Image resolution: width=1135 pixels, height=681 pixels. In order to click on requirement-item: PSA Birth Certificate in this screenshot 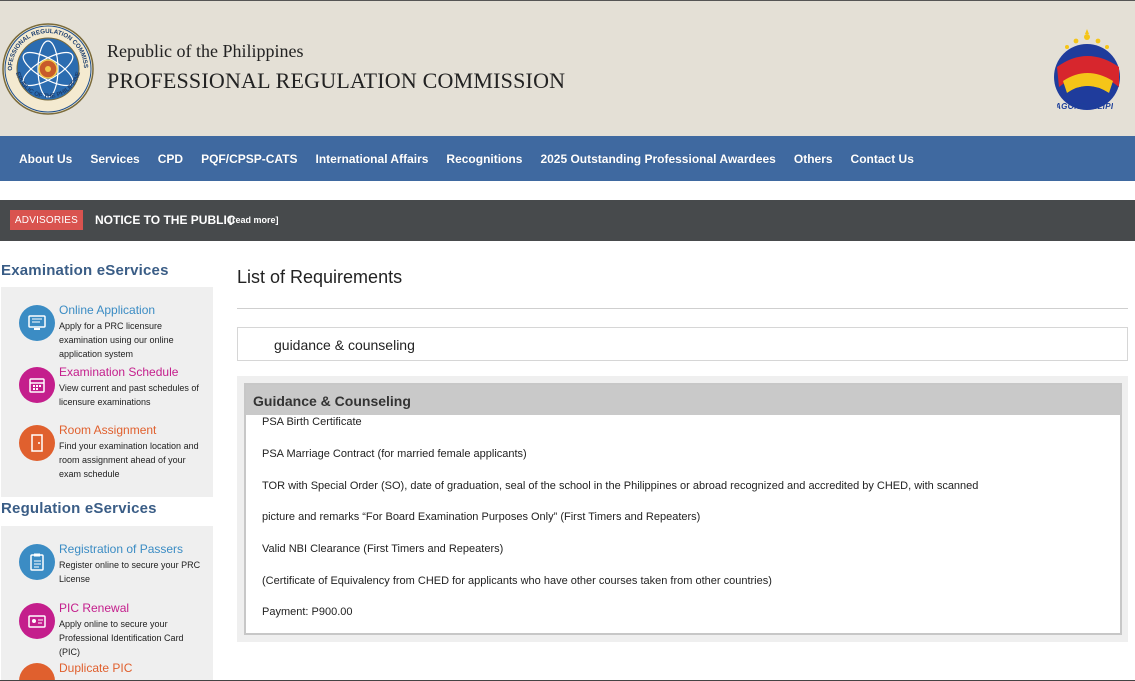, I will do `click(312, 422)`.